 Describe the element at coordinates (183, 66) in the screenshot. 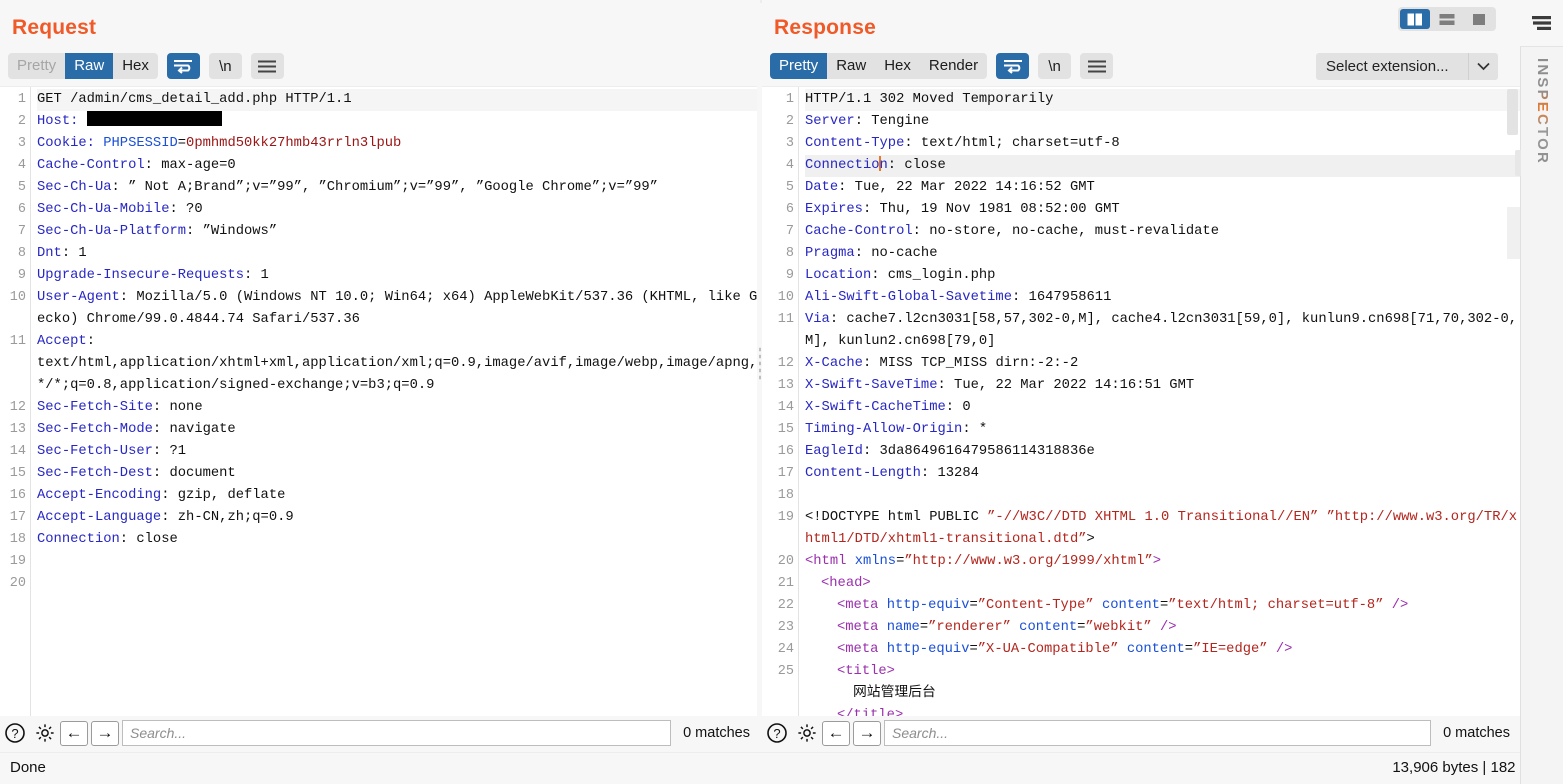

I see `request-word-wrap-toggle` at that location.